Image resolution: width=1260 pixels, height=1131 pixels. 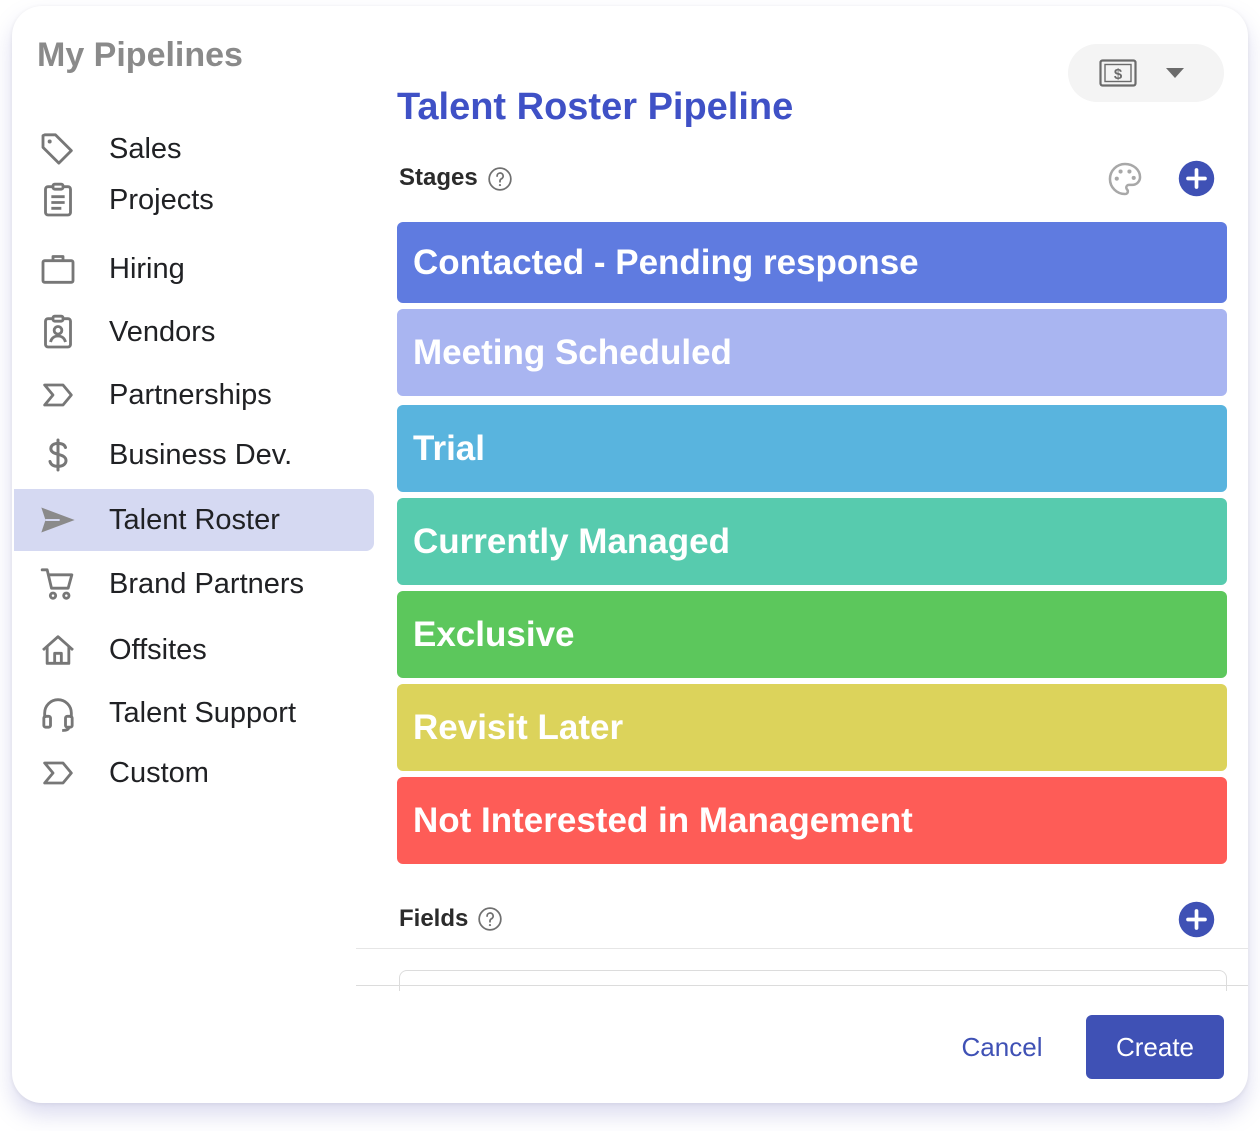 What do you see at coordinates (494, 634) in the screenshot?
I see `stage-label: Exclusive` at bounding box center [494, 634].